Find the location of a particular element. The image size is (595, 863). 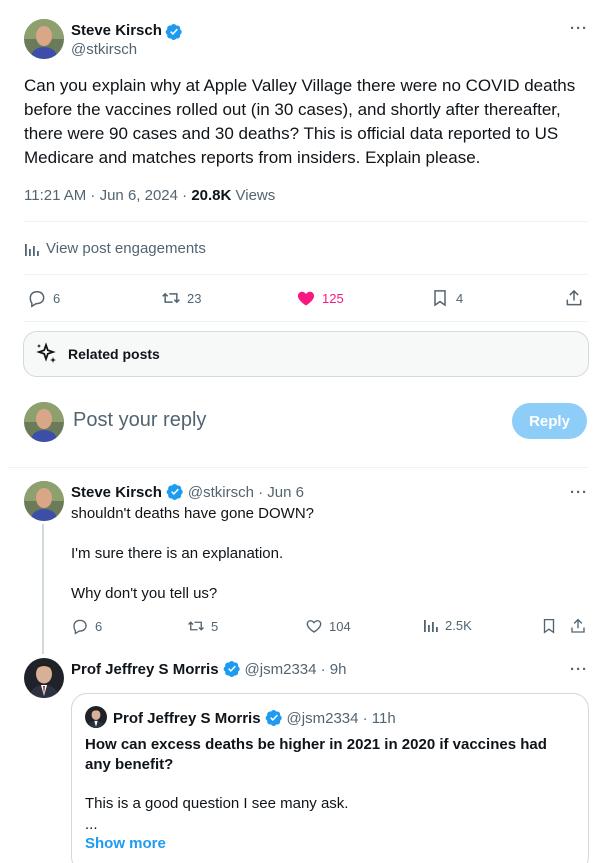

quoted-author-name: Prof Jeffrey S Morris is located at coordinates (187, 718).